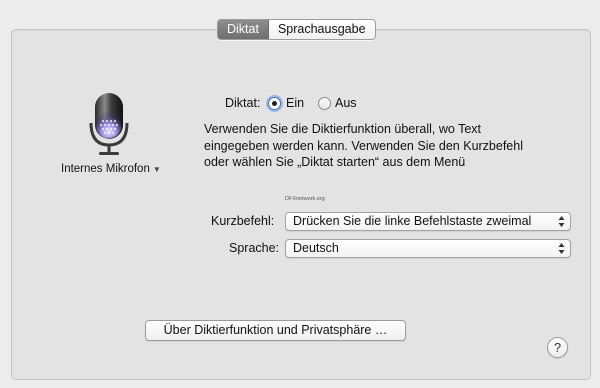  I want to click on tab-dictation: Diktat, so click(243, 29).